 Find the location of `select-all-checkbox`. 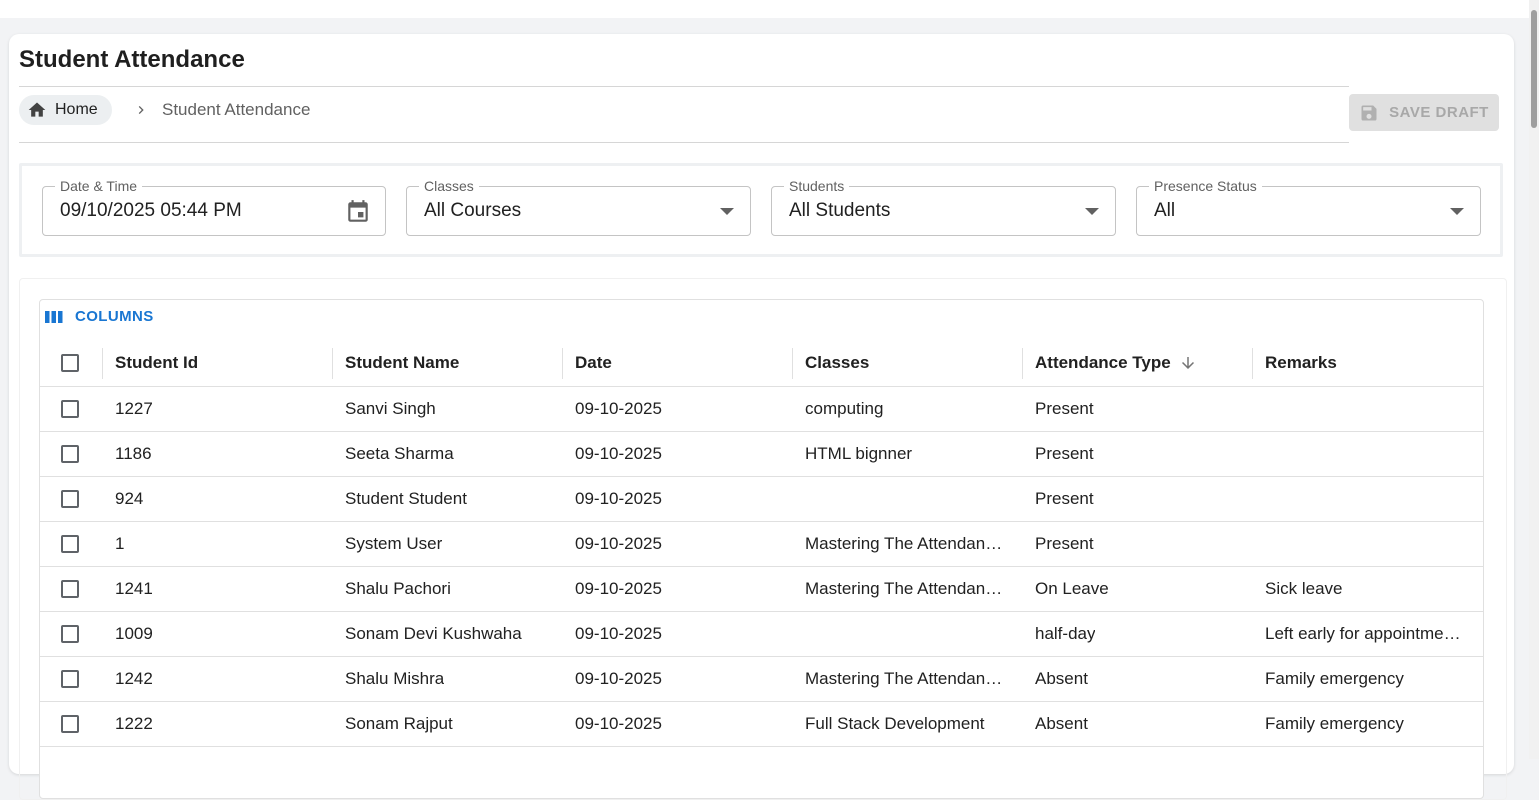

select-all-checkbox is located at coordinates (70, 363).